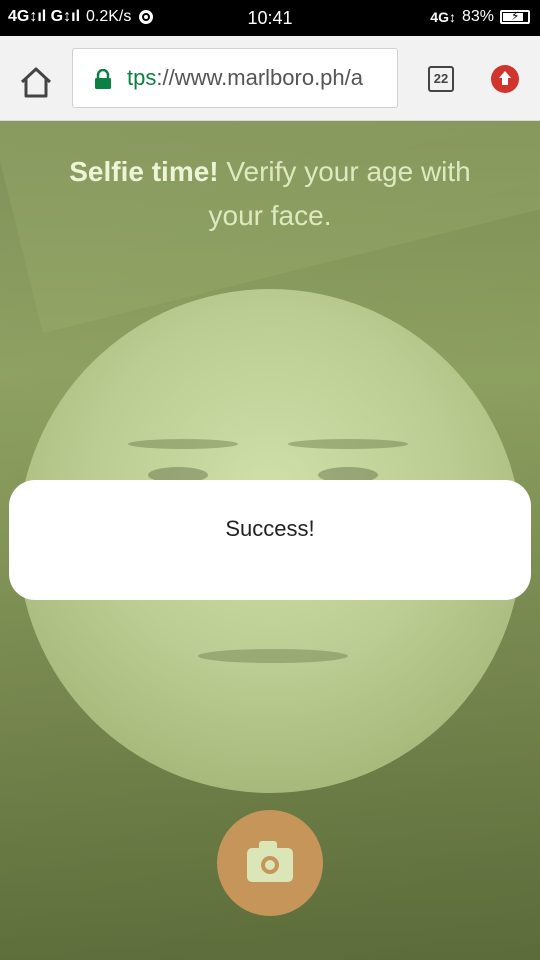  I want to click on status-bar: 4G↕ıl G↕ıl 0.2K/s 10:41 4G↕ 83% ⚡, so click(270, 18).